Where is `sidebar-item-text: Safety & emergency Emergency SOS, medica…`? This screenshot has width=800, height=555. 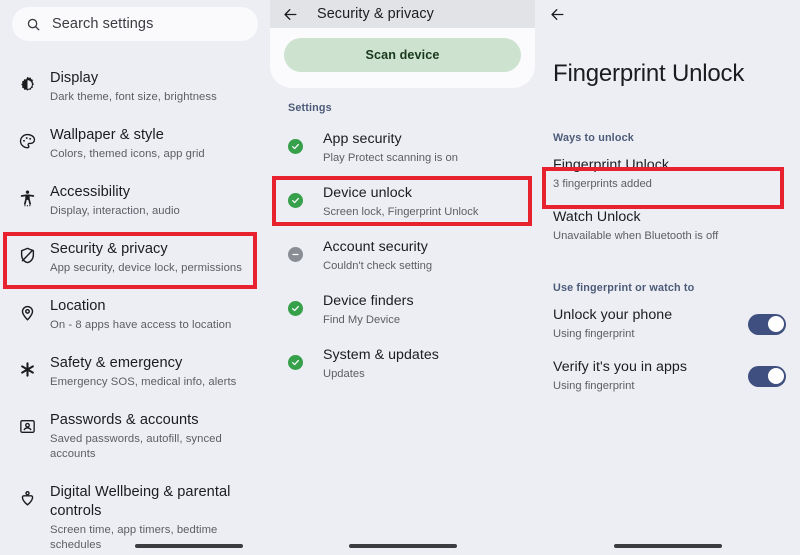
sidebar-item-text: Safety & emergency Emergency SOS, medica… is located at coordinates (143, 370).